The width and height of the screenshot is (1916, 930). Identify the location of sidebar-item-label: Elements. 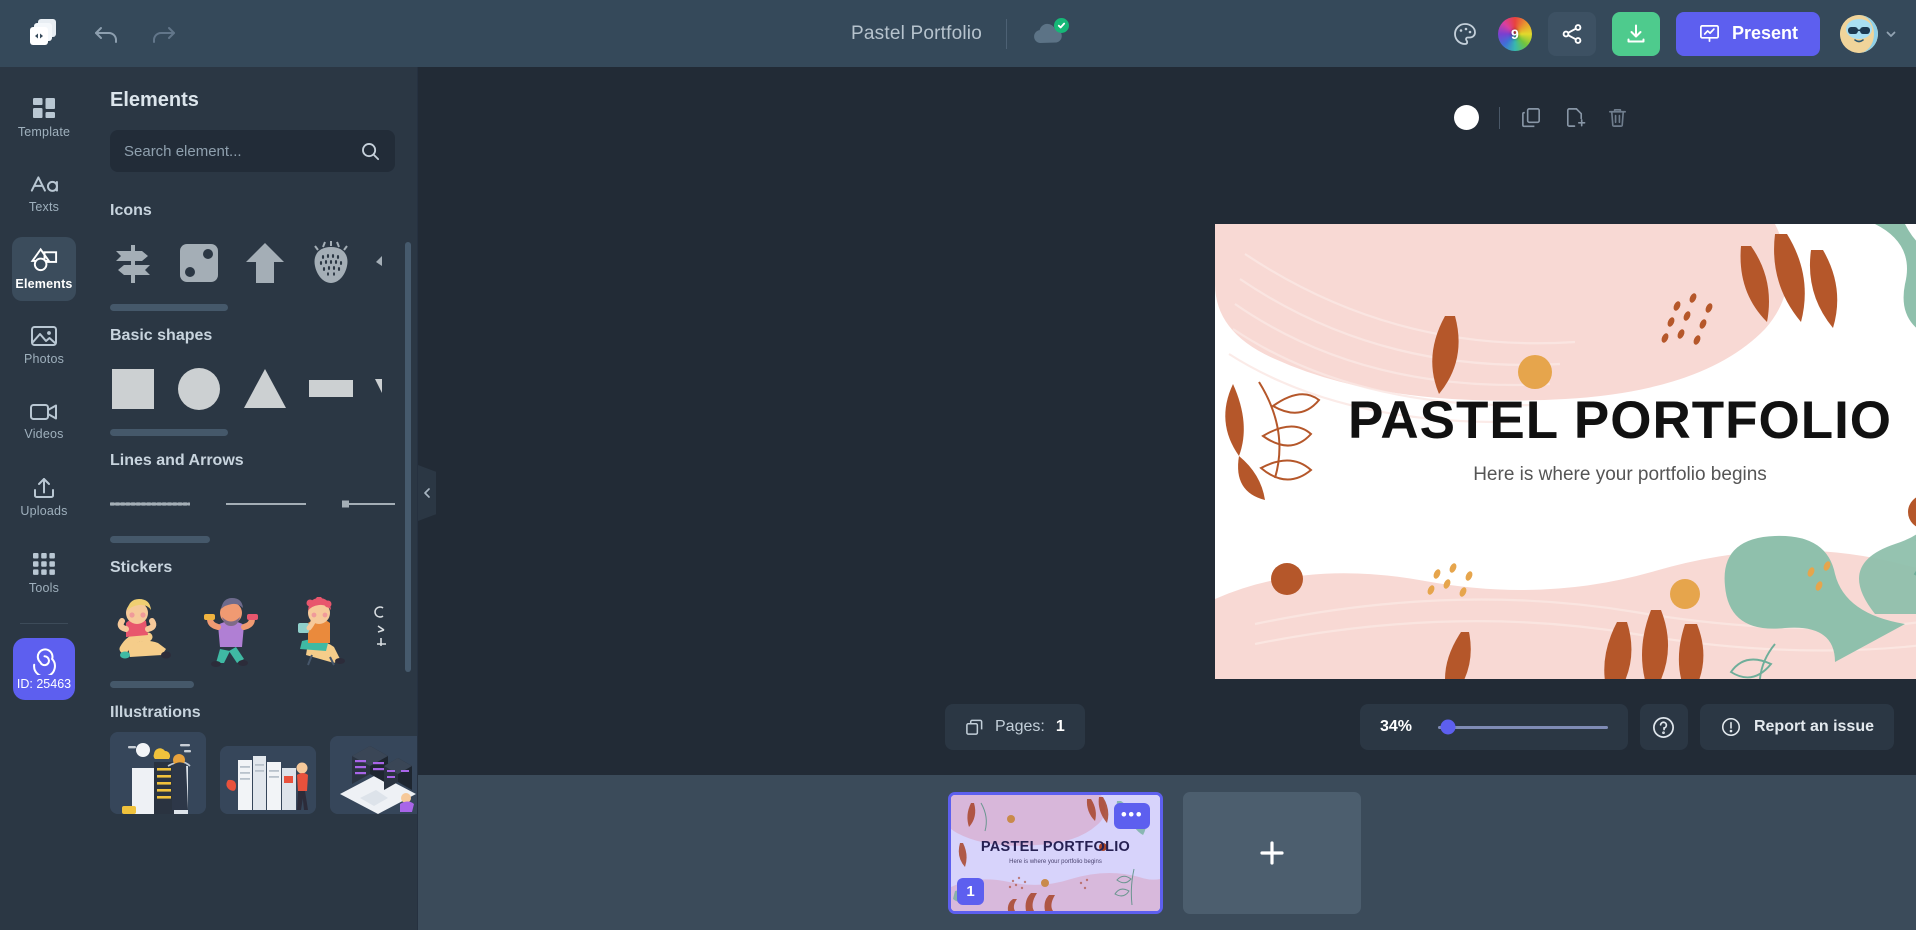
(44, 284).